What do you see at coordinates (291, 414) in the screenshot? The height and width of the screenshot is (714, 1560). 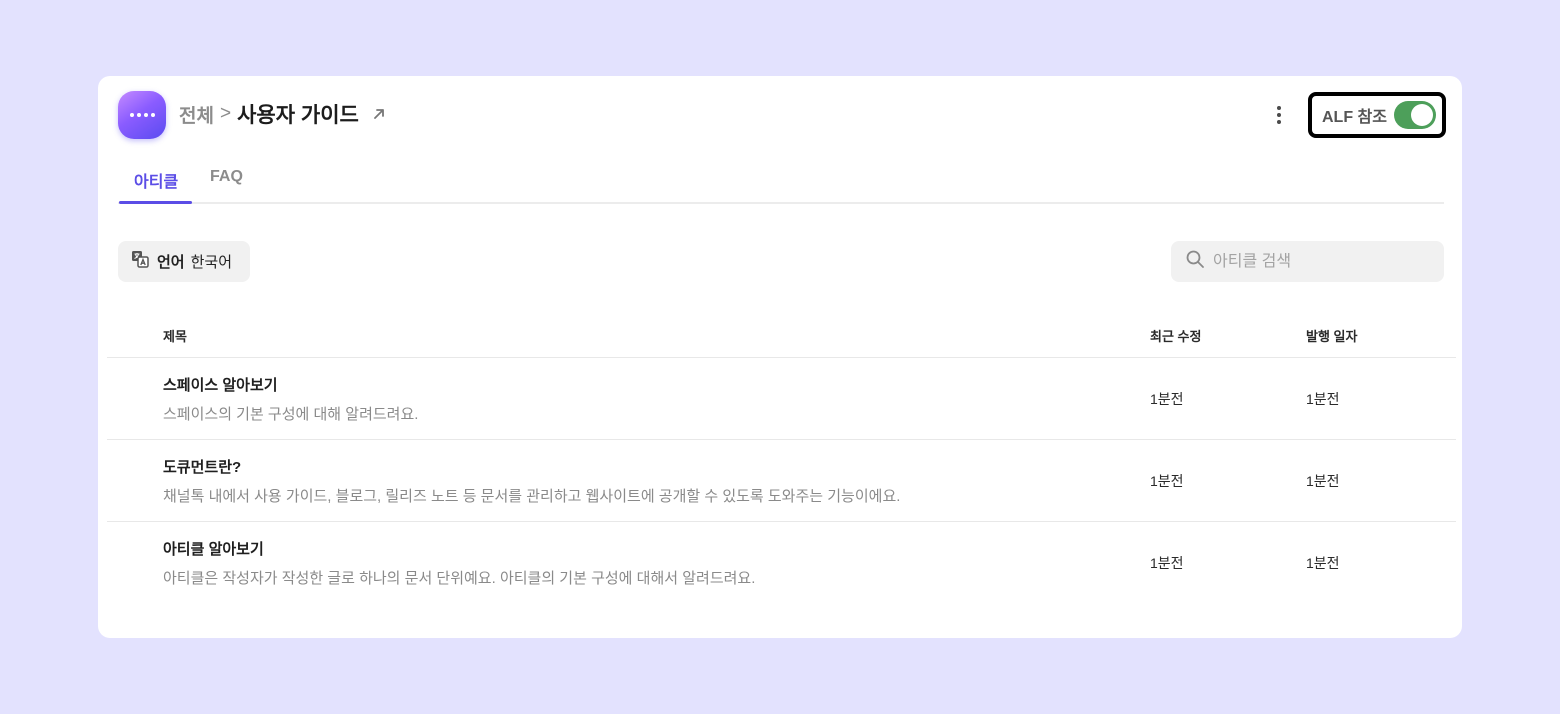 I see `row-description: 스페이스의 기본 구성에 대해 알려드려요.` at bounding box center [291, 414].